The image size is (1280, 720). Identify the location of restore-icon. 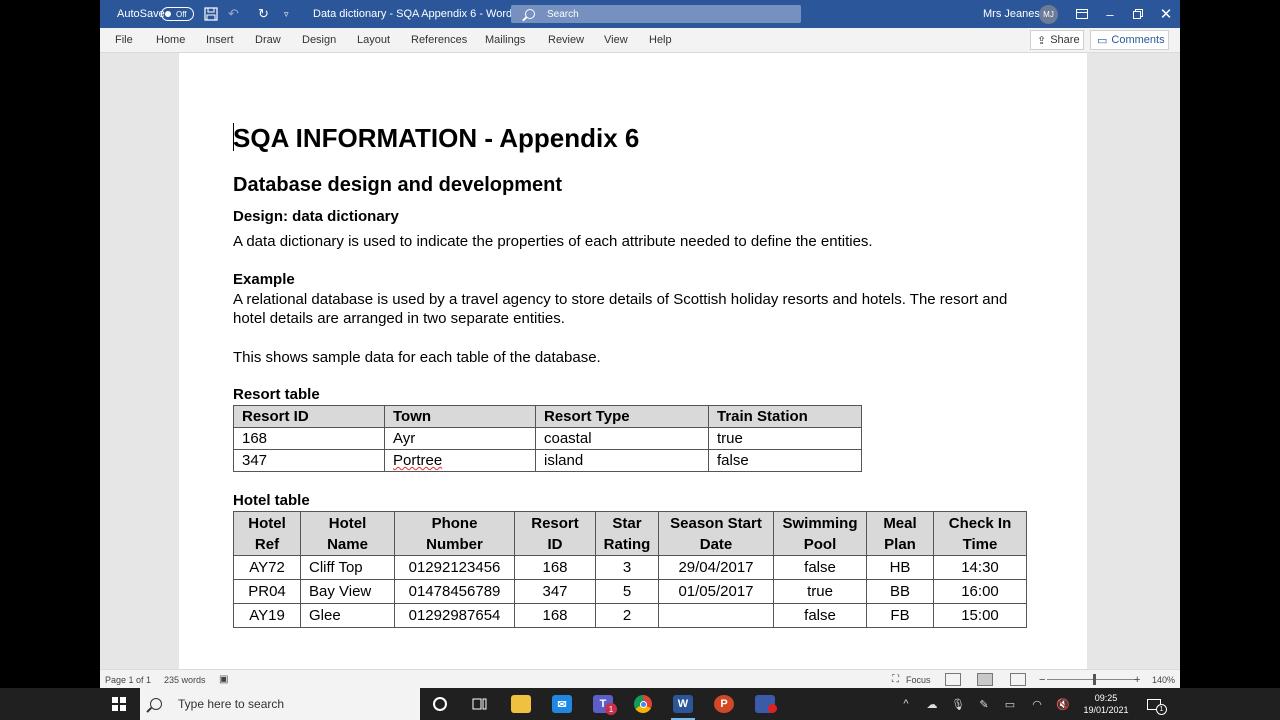
(1138, 14).